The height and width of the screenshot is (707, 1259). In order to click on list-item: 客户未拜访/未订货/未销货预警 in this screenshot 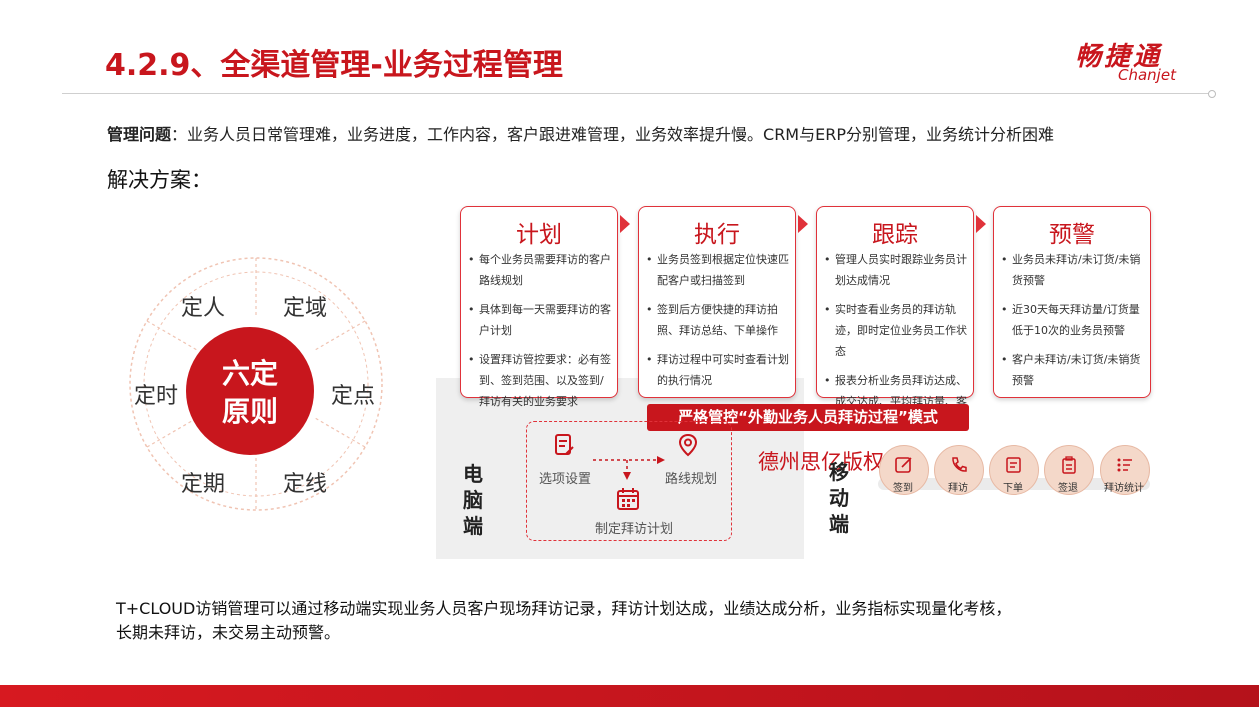, I will do `click(1072, 370)`.